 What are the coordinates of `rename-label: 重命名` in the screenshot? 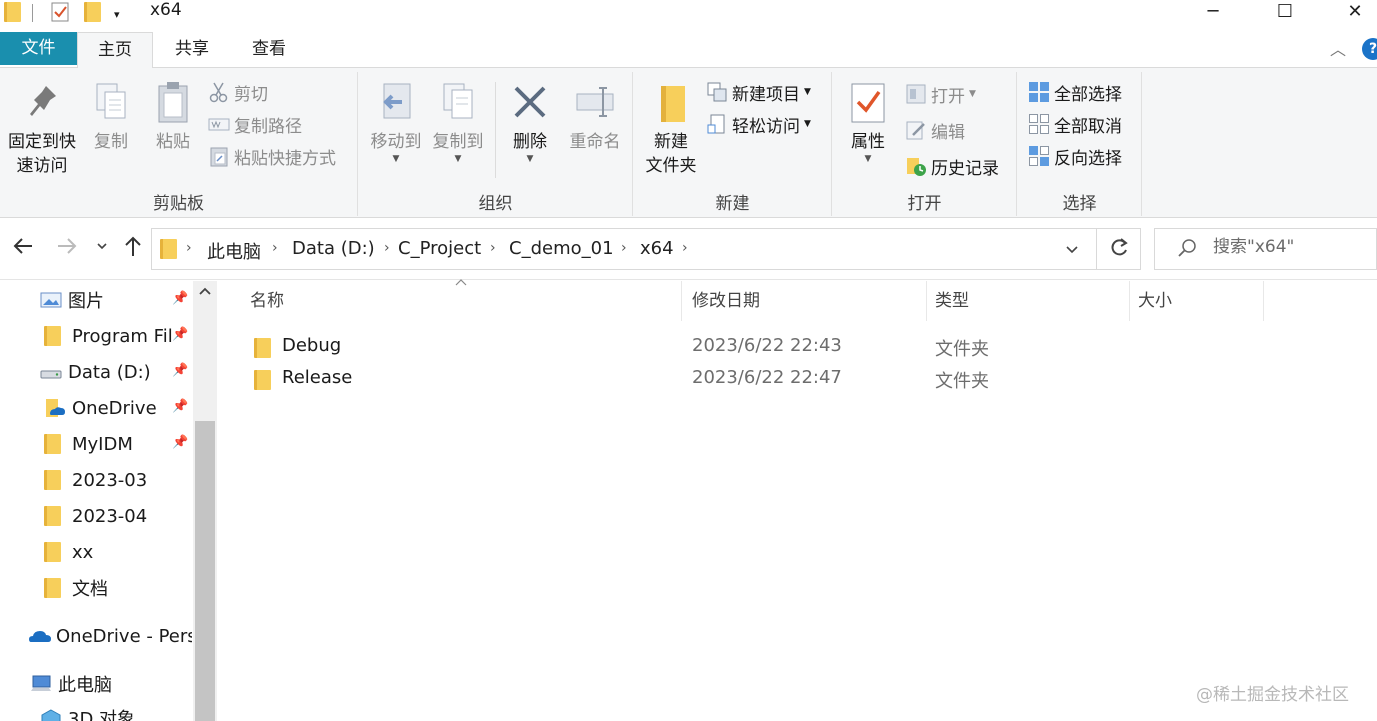 It's located at (595, 142).